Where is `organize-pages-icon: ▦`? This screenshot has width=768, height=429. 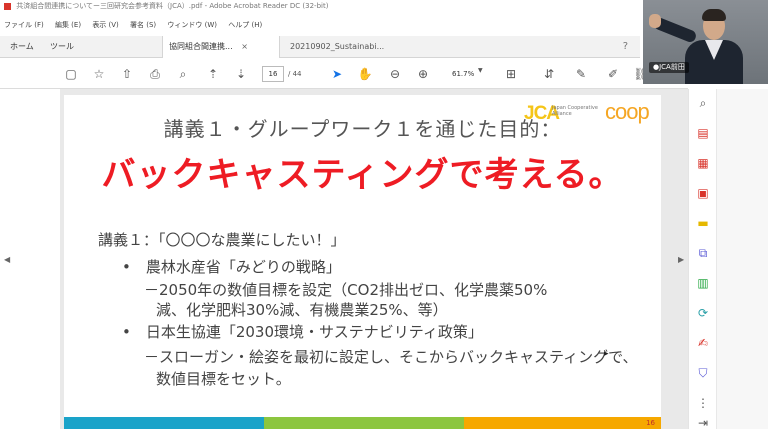 organize-pages-icon: ▦ is located at coordinates (703, 163).